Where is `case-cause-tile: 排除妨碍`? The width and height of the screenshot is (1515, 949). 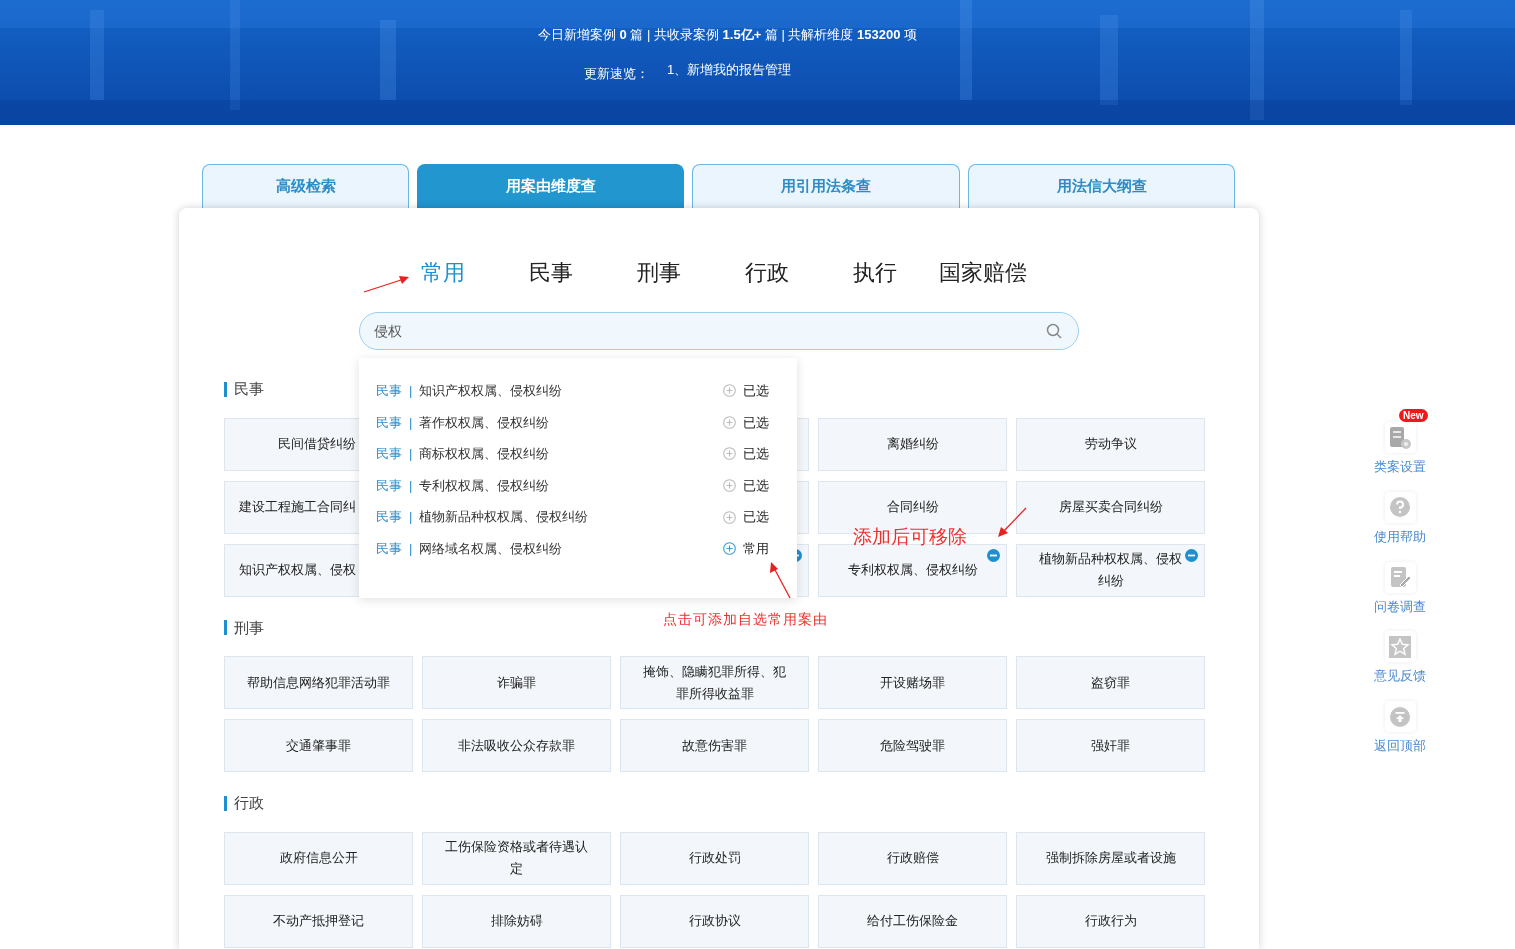
case-cause-tile: 排除妨碍 is located at coordinates (516, 921).